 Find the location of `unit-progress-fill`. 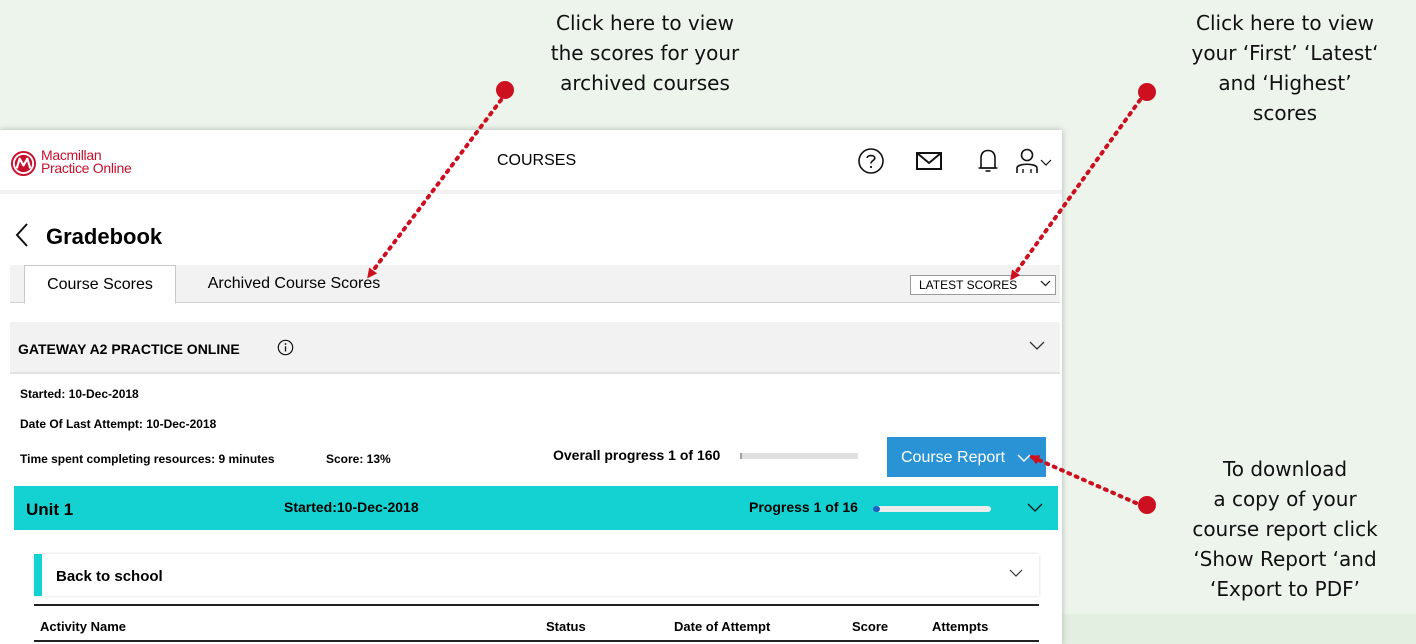

unit-progress-fill is located at coordinates (877, 509).